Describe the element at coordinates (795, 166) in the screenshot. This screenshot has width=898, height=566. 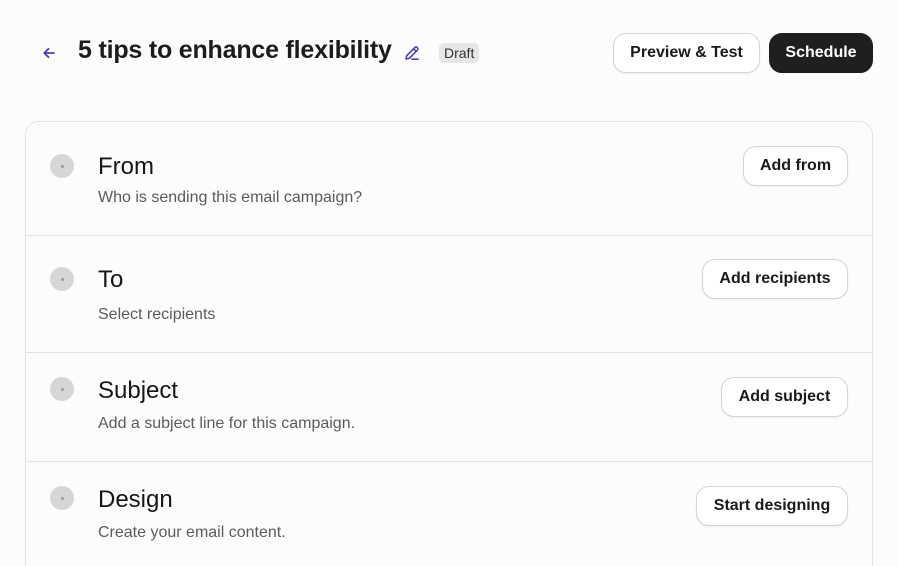
I see `add-from-button: Add from` at that location.